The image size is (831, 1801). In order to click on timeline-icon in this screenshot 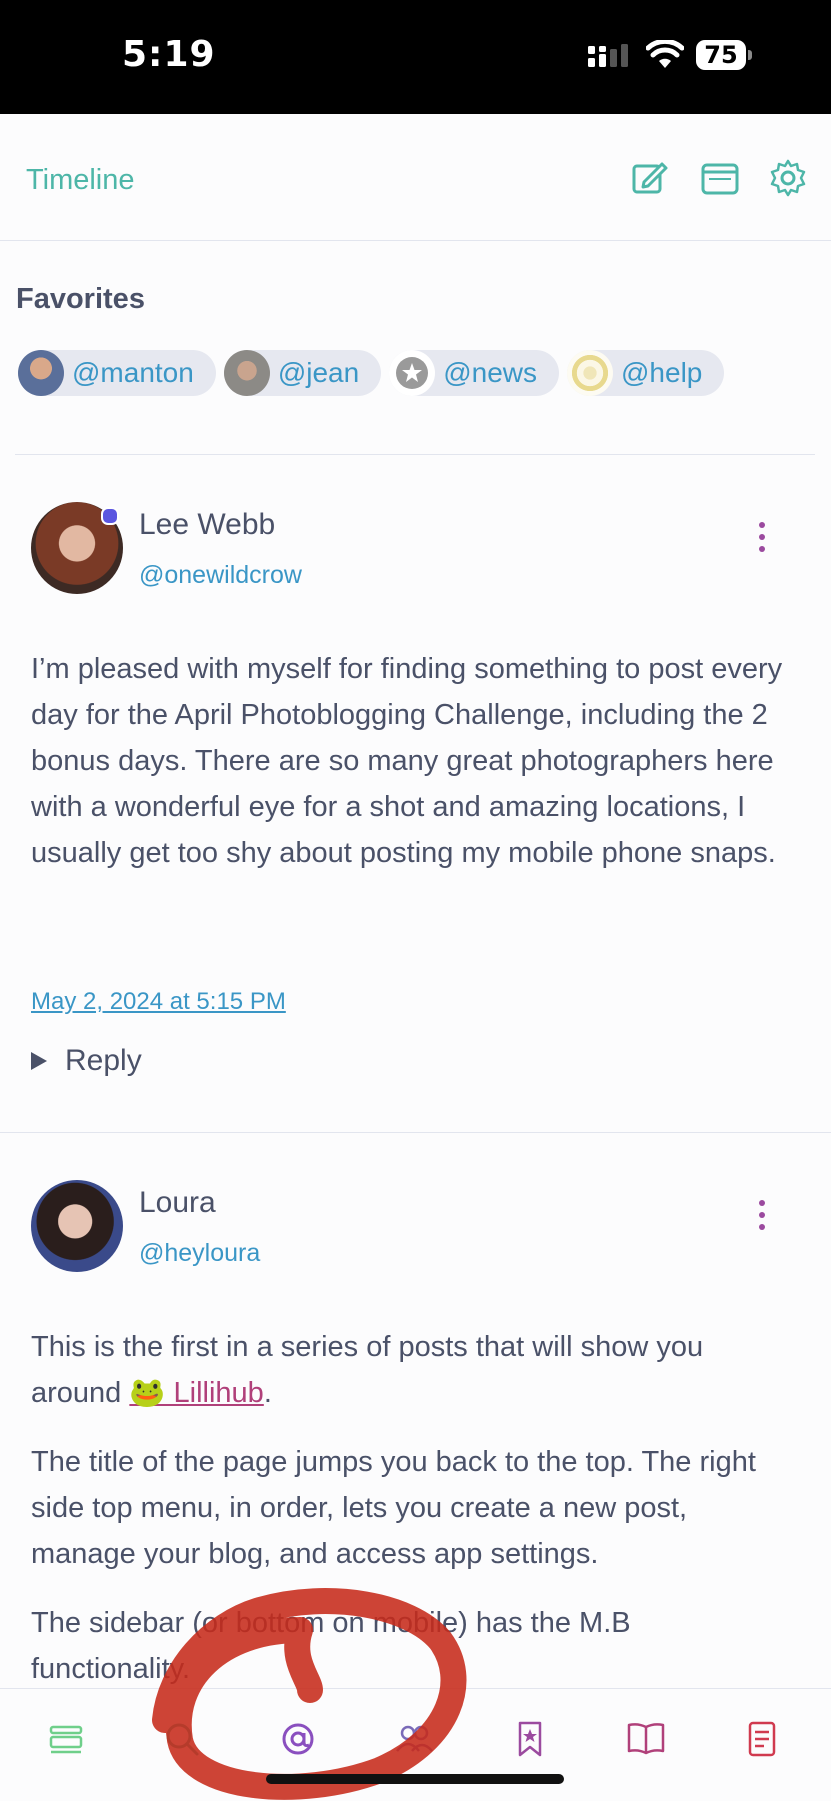, I will do `click(66, 1739)`.